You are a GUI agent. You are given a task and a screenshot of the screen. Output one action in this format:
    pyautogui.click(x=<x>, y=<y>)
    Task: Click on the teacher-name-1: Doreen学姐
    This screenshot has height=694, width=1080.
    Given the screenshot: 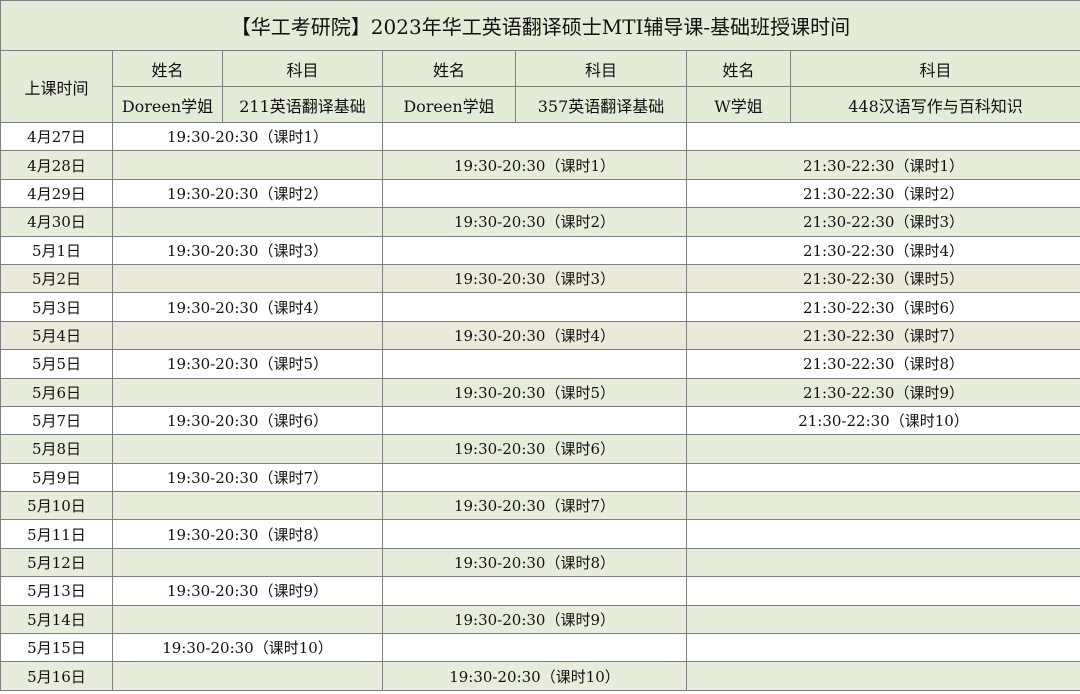 What is the action you would take?
    pyautogui.click(x=167, y=104)
    